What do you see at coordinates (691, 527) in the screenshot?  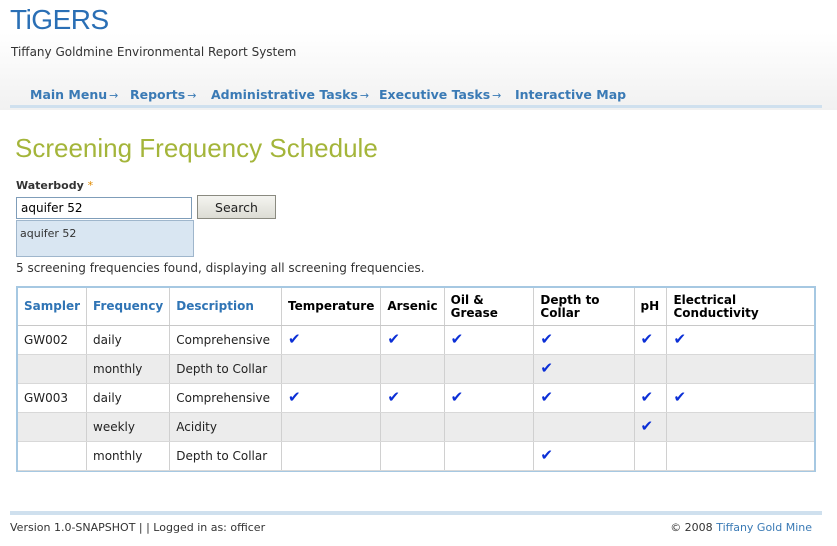 I see `copyright-text: © 2008` at bounding box center [691, 527].